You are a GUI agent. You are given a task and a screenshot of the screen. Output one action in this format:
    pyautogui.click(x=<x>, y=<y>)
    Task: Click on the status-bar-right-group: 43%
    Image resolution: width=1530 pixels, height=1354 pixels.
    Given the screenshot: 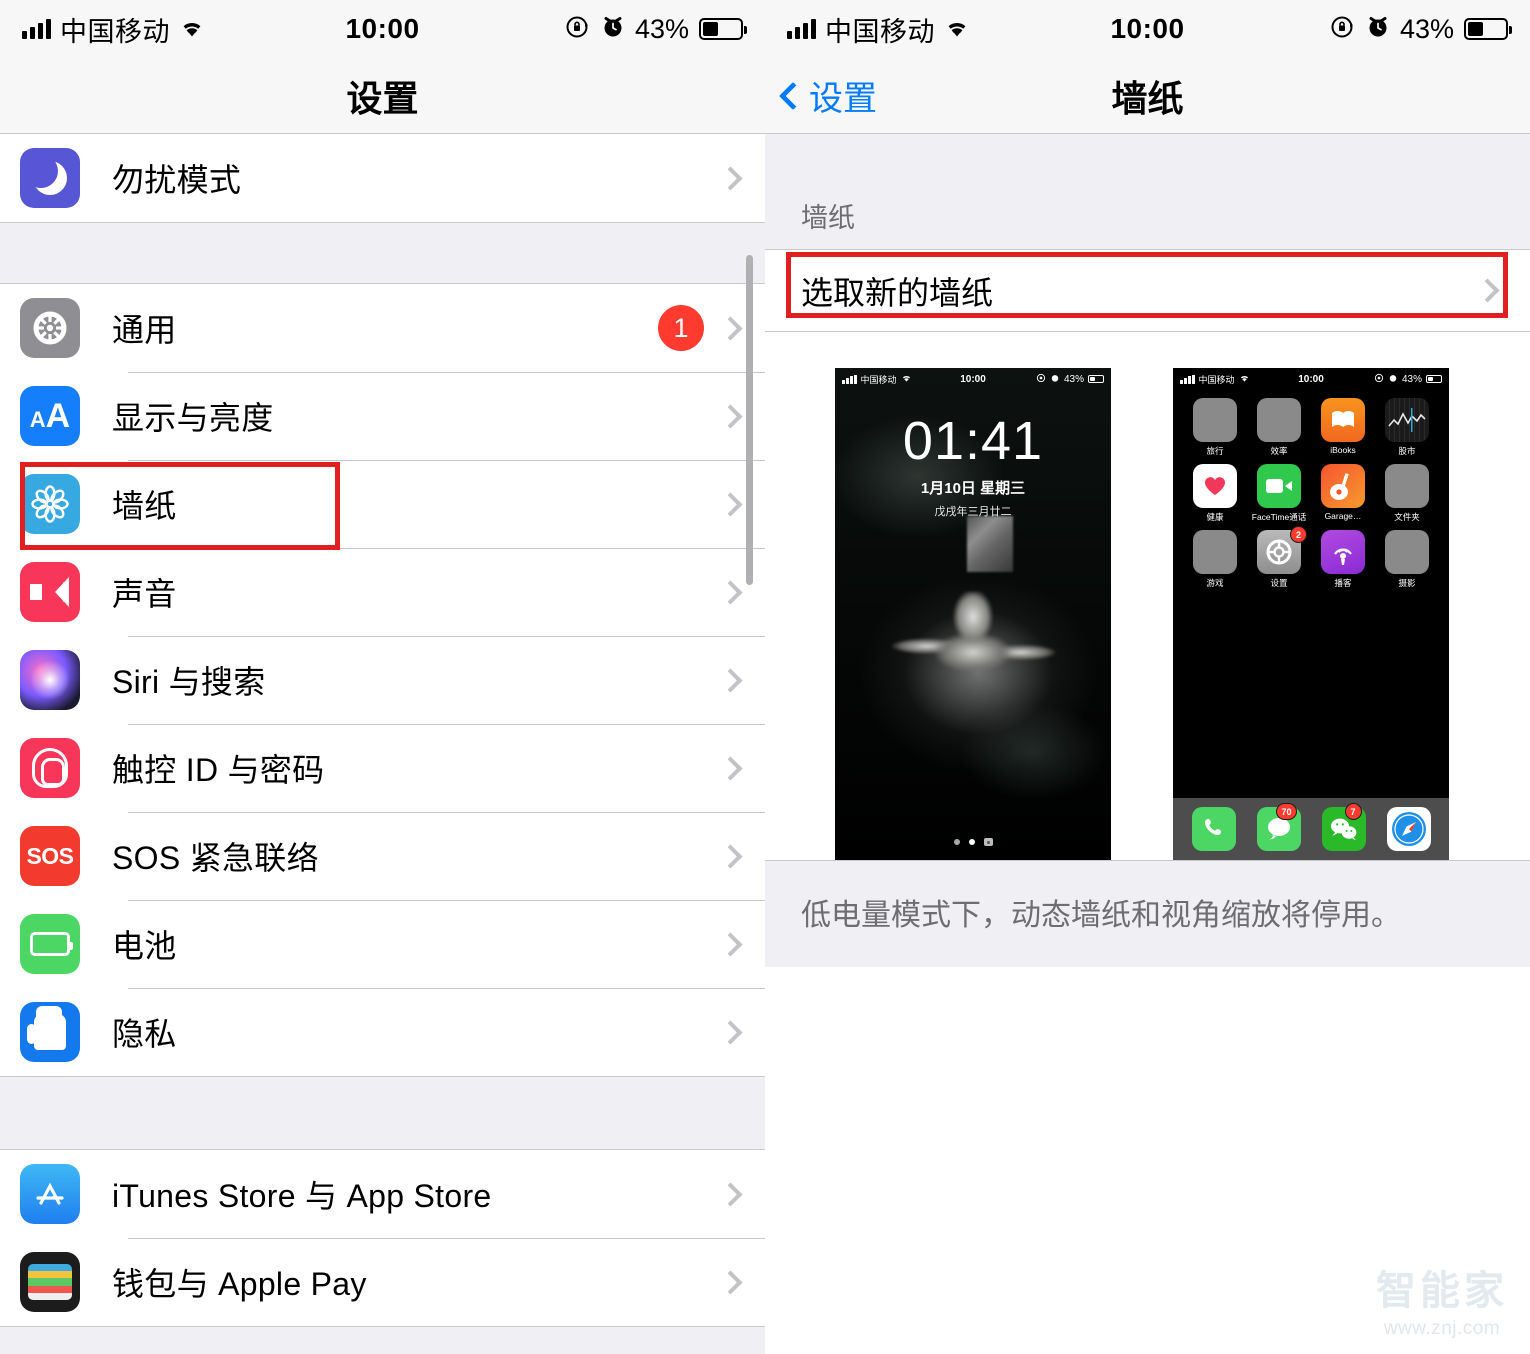 What is the action you would take?
    pyautogui.click(x=1421, y=29)
    